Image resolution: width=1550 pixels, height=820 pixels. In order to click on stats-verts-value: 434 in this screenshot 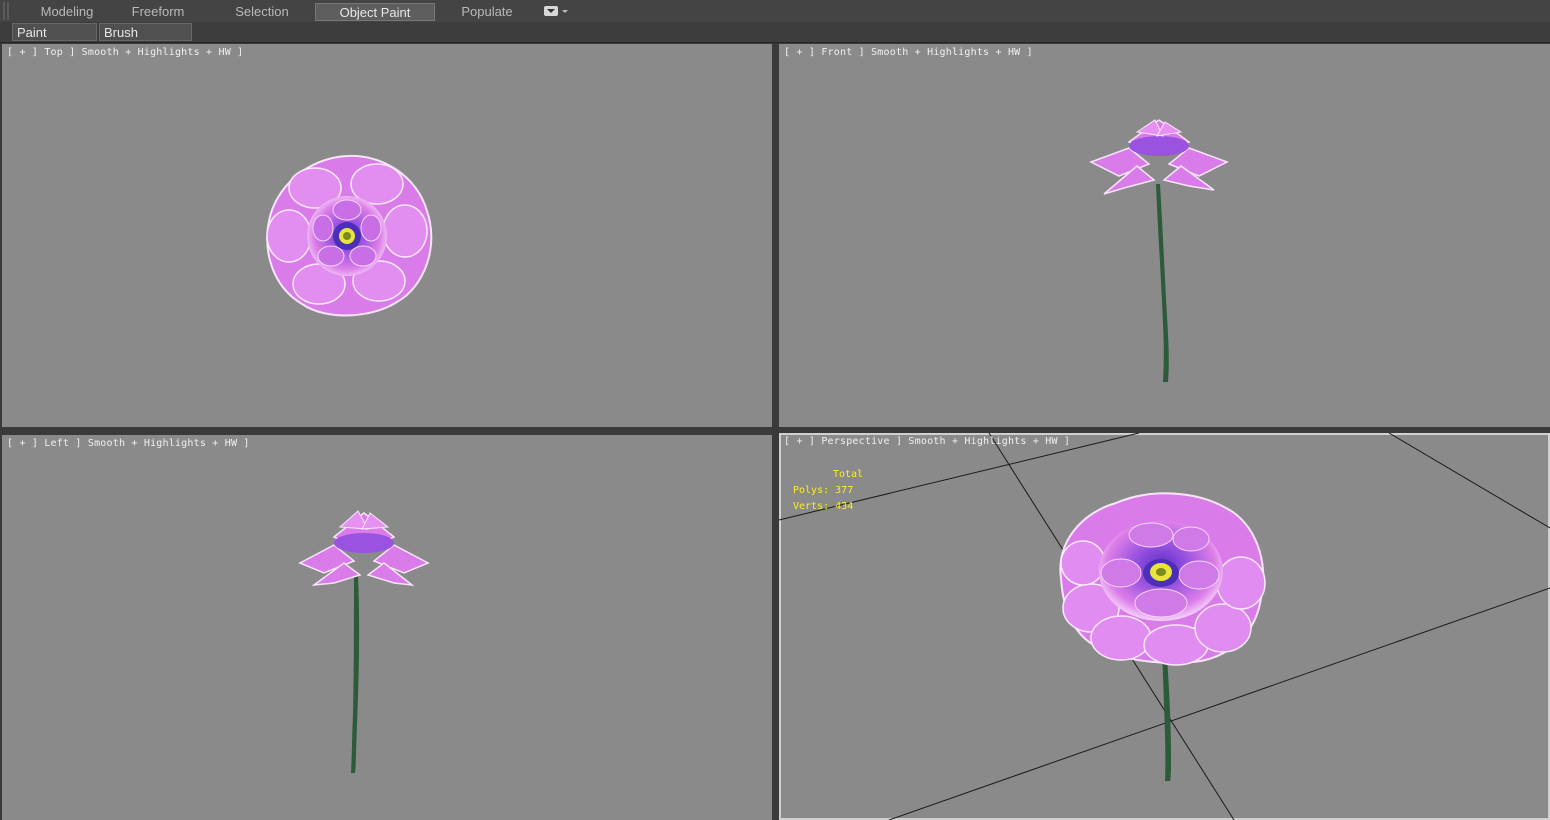, I will do `click(844, 506)`.